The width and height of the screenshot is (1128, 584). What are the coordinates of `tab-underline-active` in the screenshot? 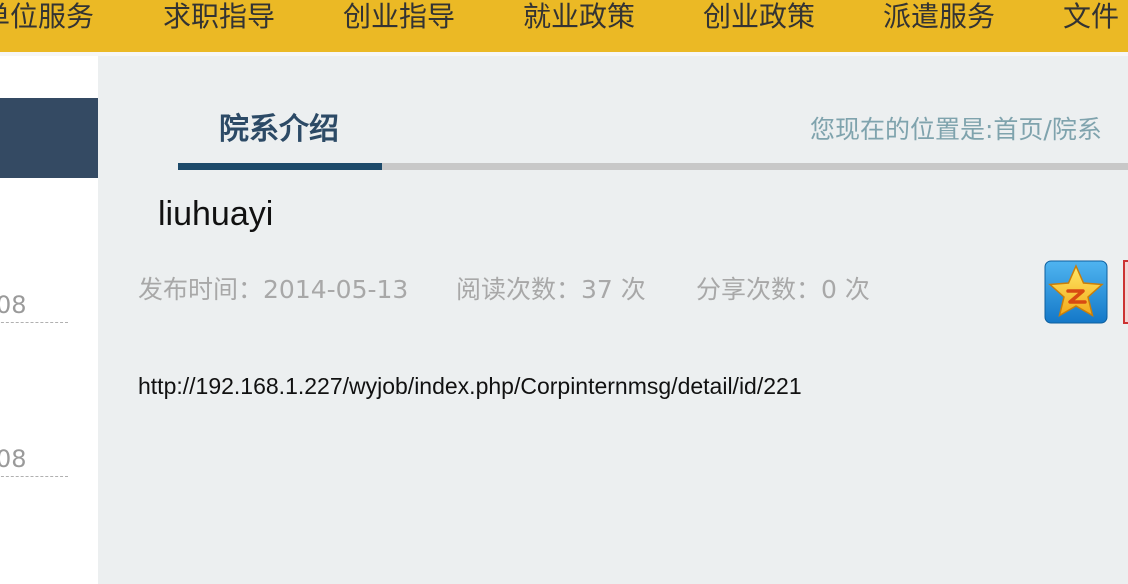 It's located at (280, 166).